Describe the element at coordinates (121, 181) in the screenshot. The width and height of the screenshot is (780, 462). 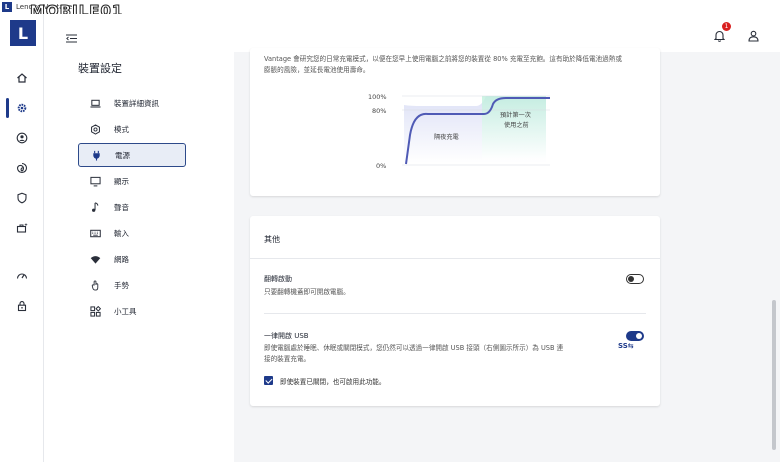
I see `nav-item-label: 顯示` at that location.